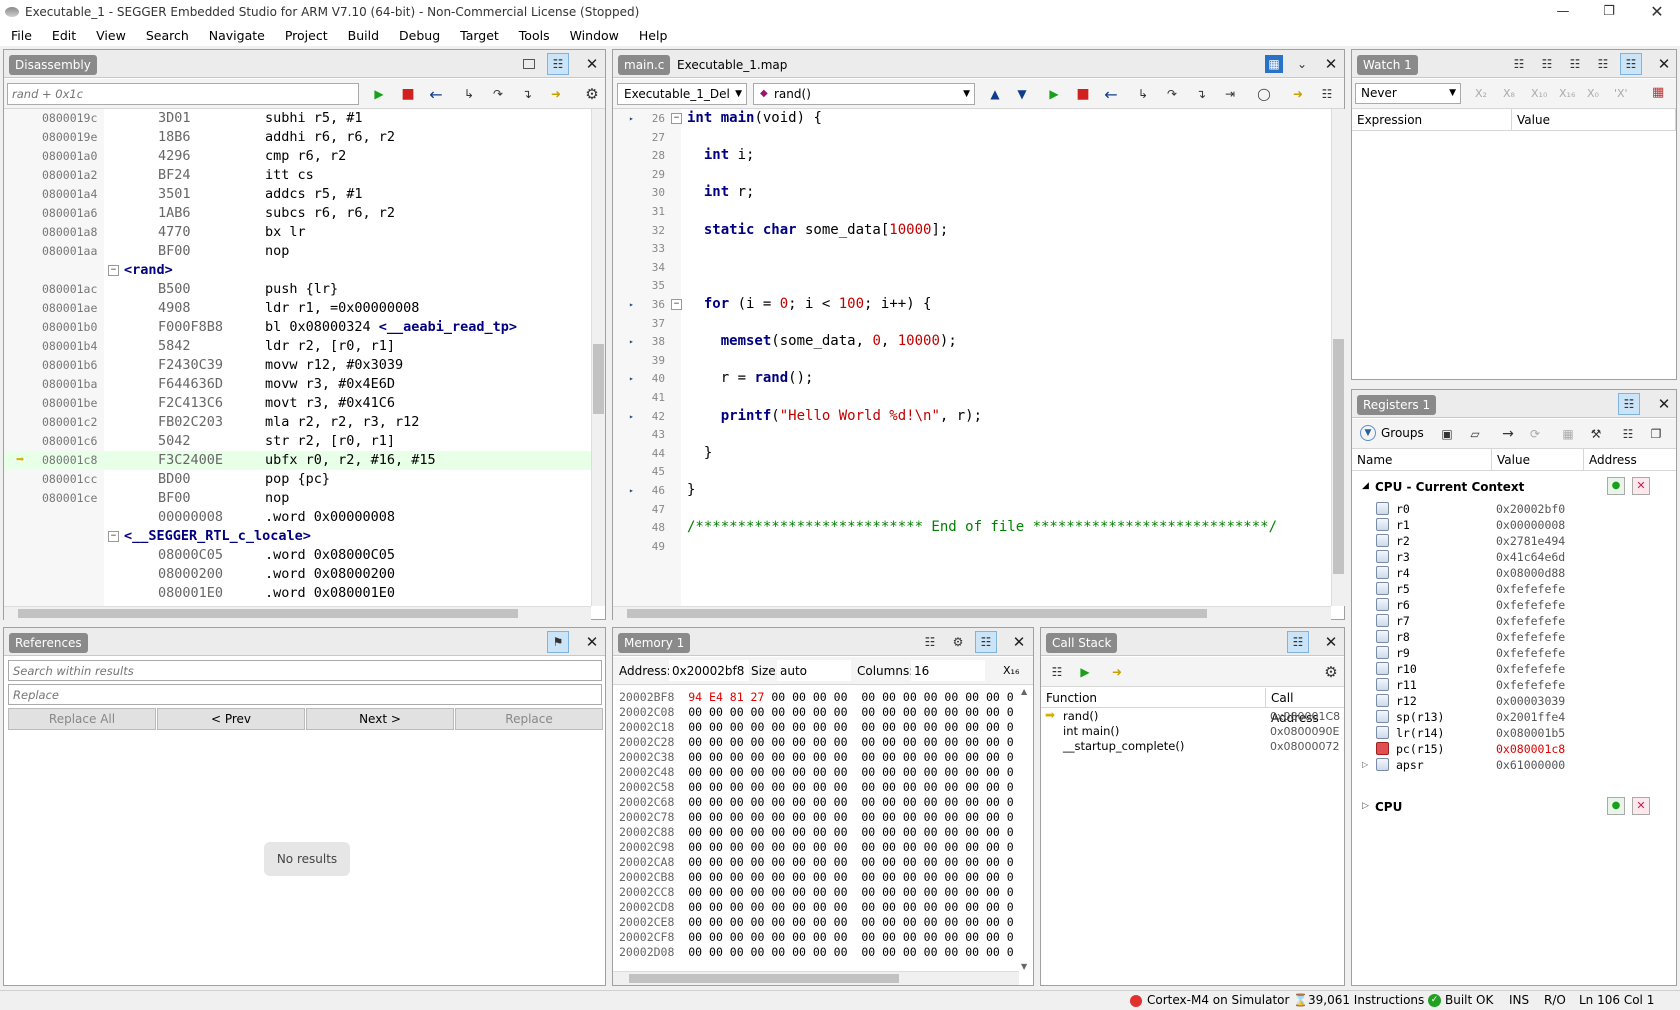  I want to click on register-value: 0x080001b5, so click(1530, 733).